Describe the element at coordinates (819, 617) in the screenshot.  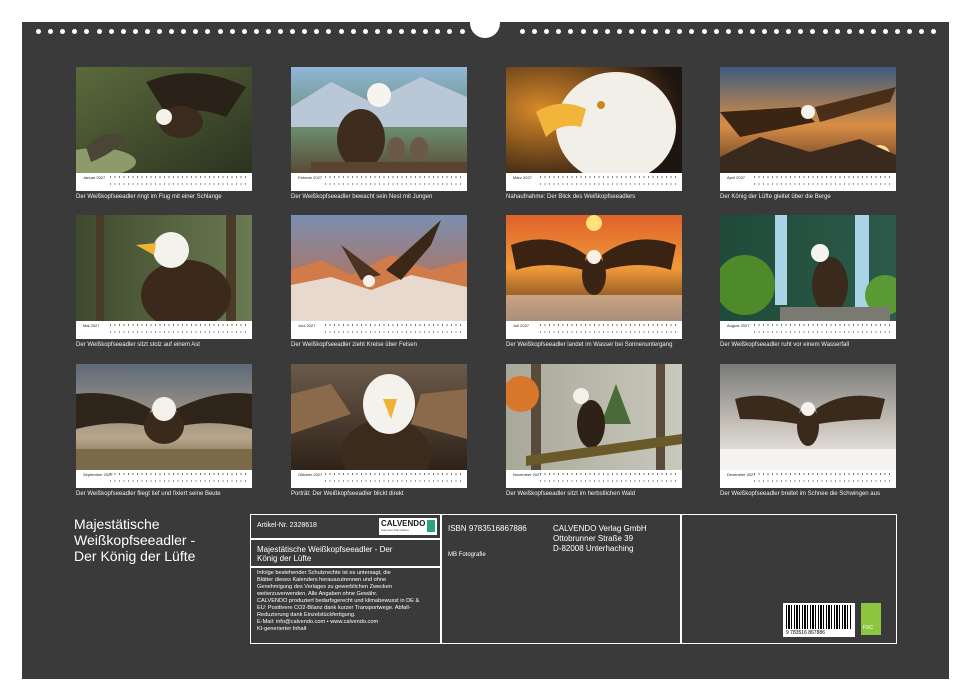
I see `barcode-bars` at that location.